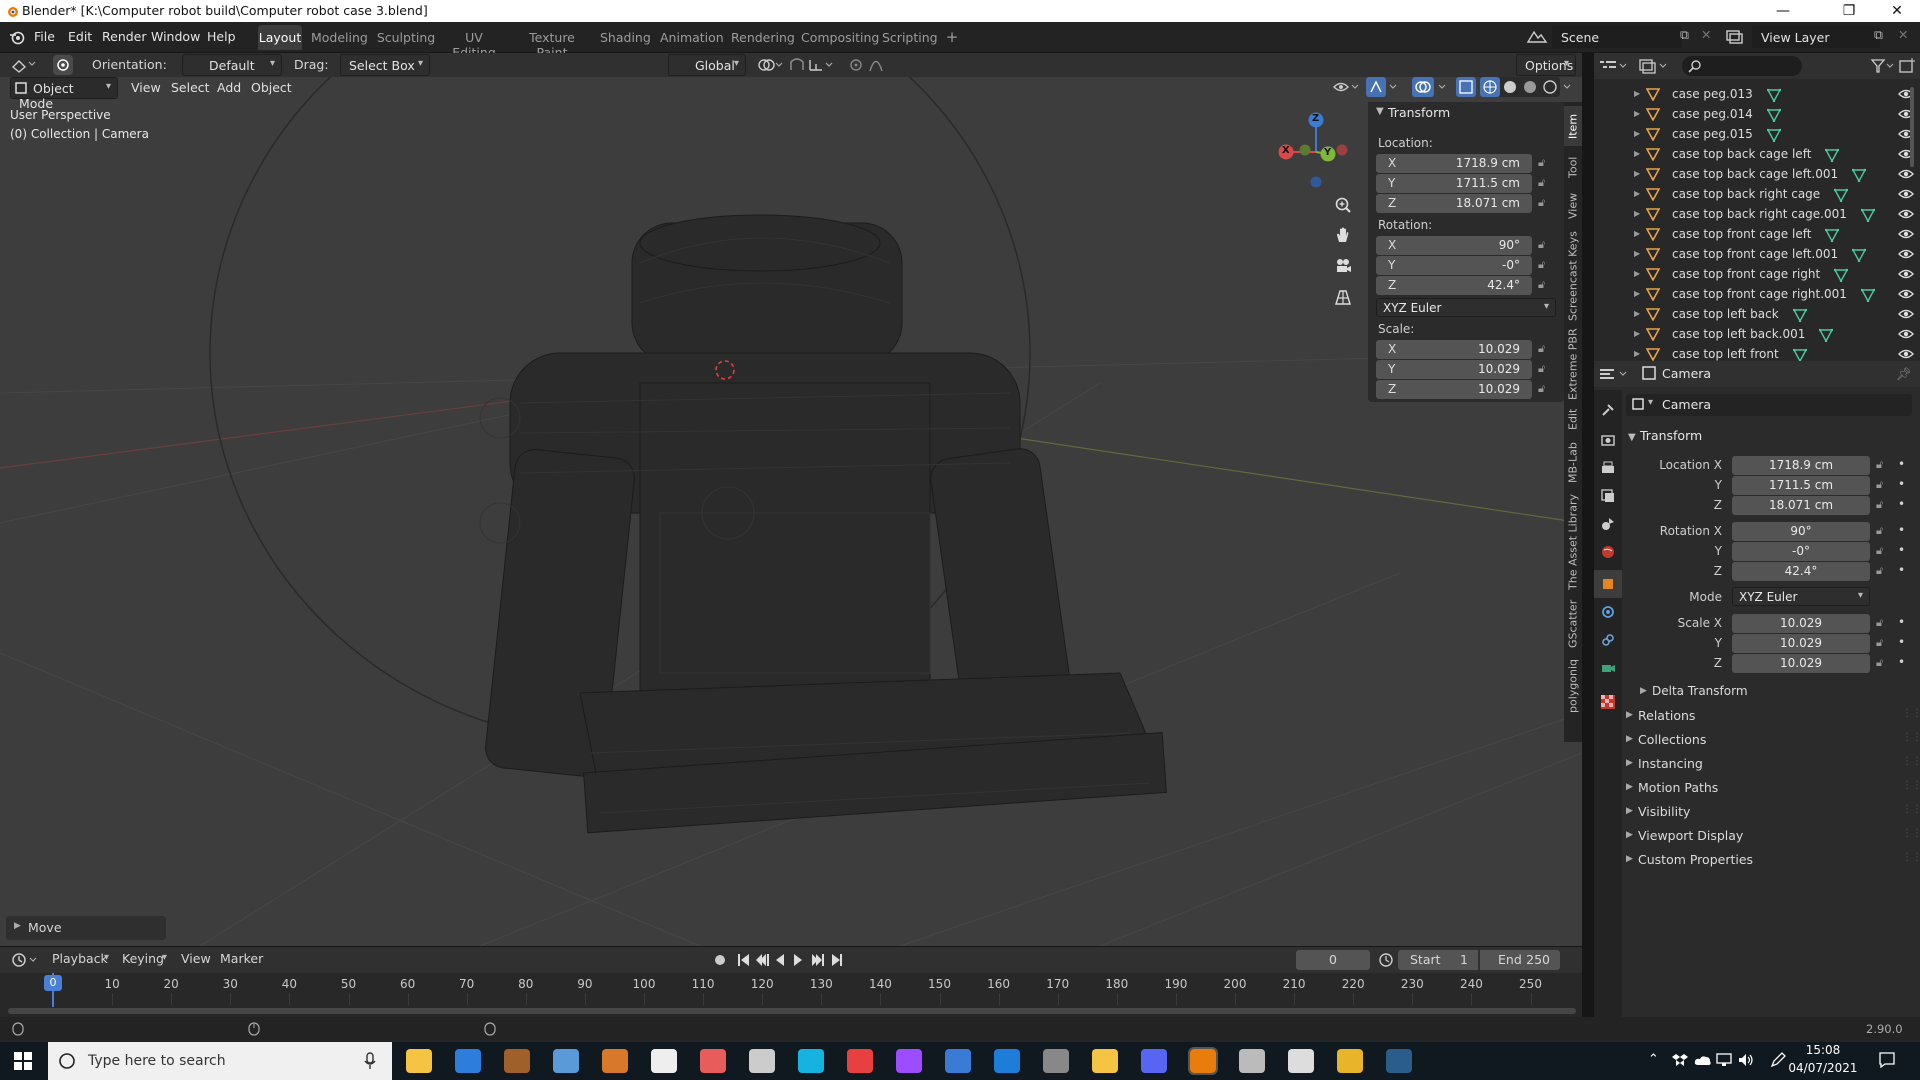 This screenshot has width=1920, height=1080. What do you see at coordinates (1454, 183) in the screenshot?
I see `location-y-field: Y 1711.5 cm` at bounding box center [1454, 183].